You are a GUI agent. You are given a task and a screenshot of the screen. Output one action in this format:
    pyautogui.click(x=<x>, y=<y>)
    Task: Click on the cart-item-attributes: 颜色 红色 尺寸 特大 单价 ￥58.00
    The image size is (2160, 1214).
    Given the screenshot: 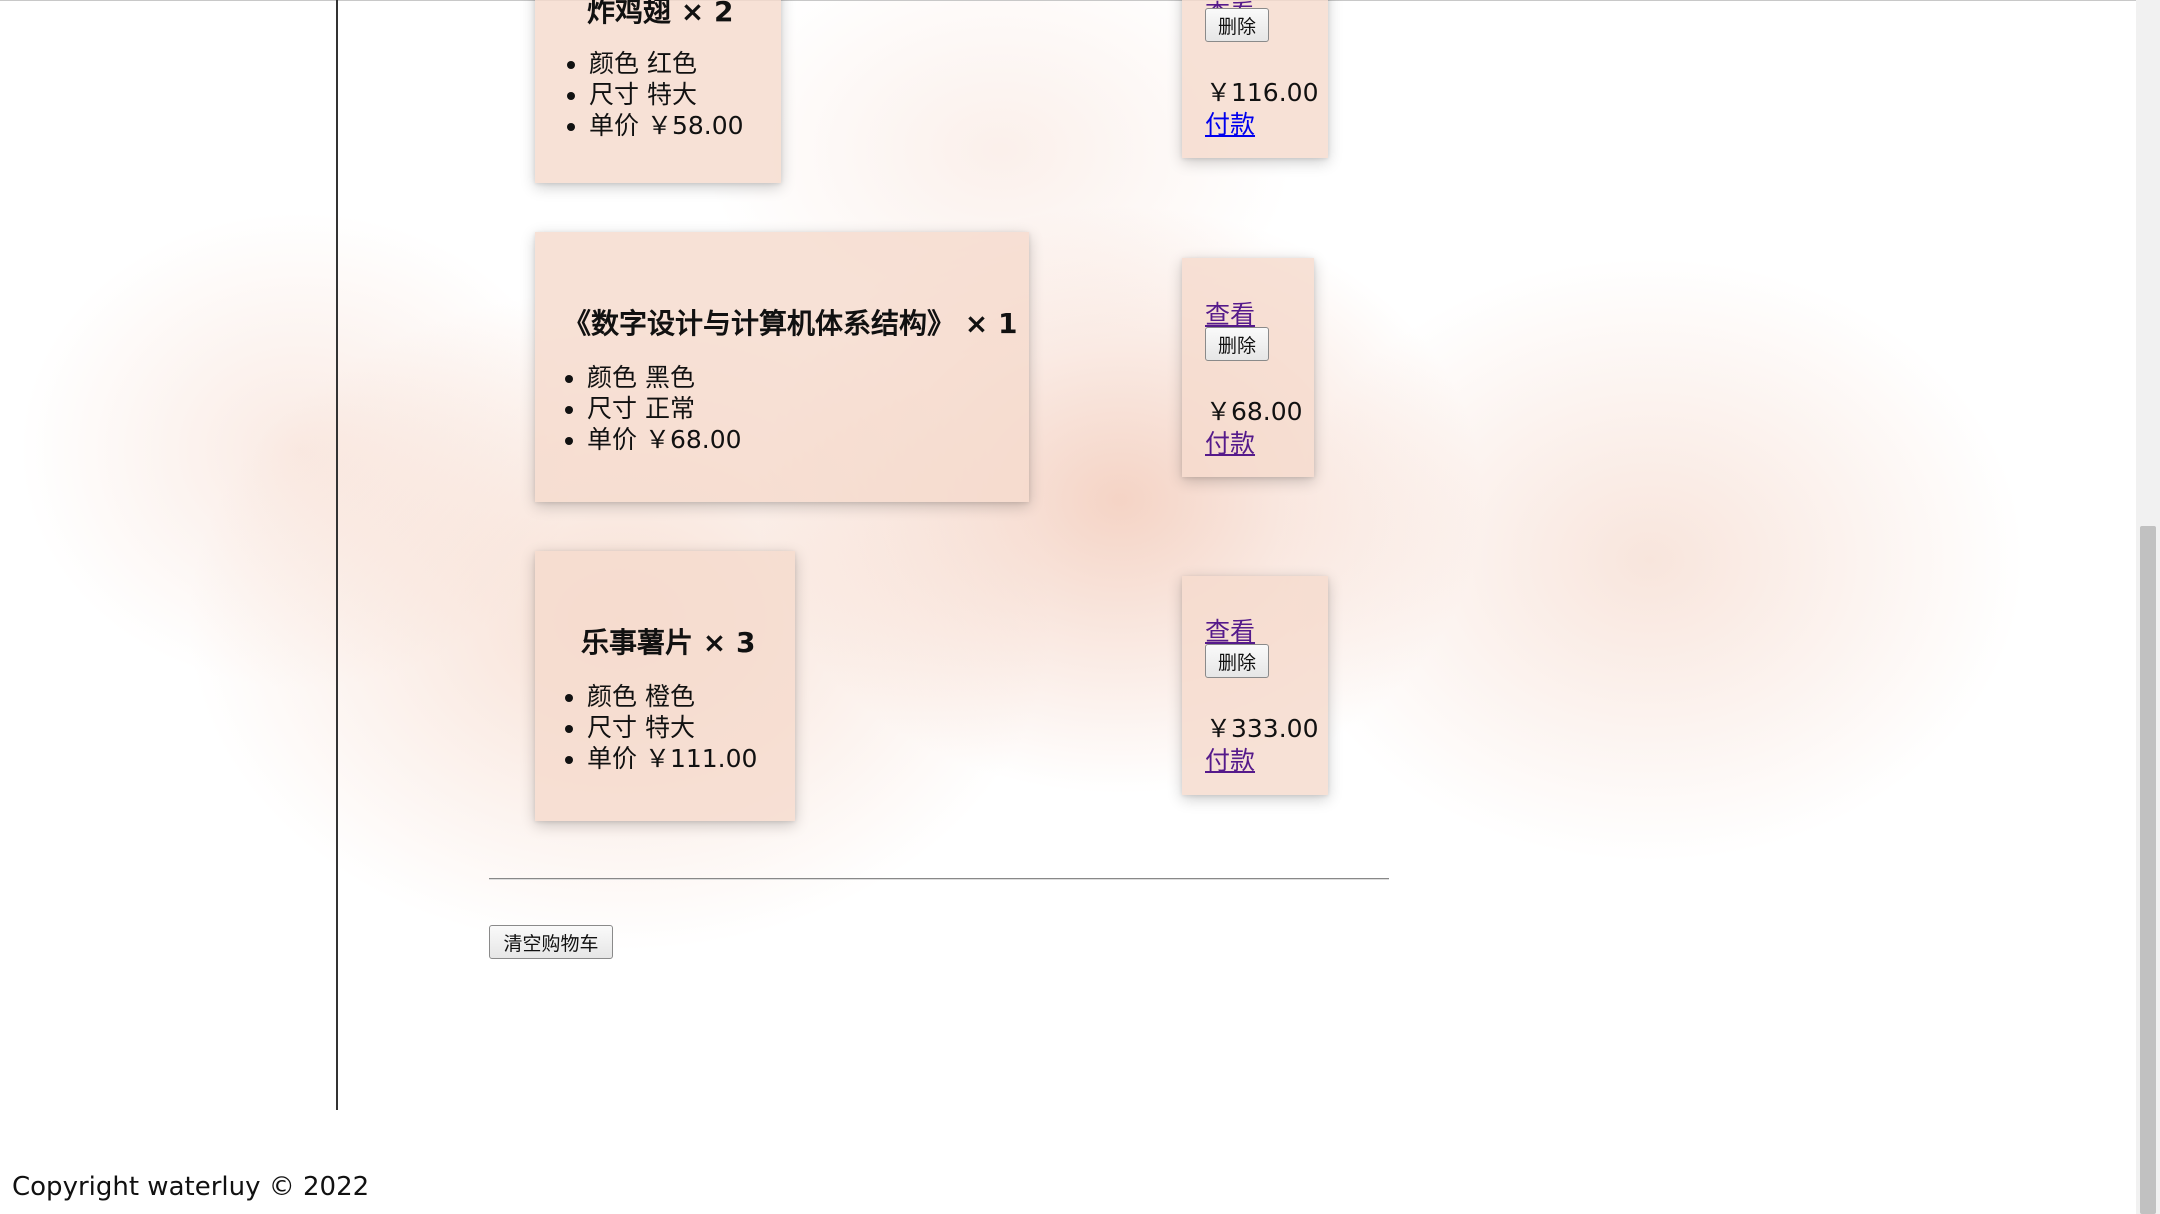 What is the action you would take?
    pyautogui.click(x=651, y=94)
    